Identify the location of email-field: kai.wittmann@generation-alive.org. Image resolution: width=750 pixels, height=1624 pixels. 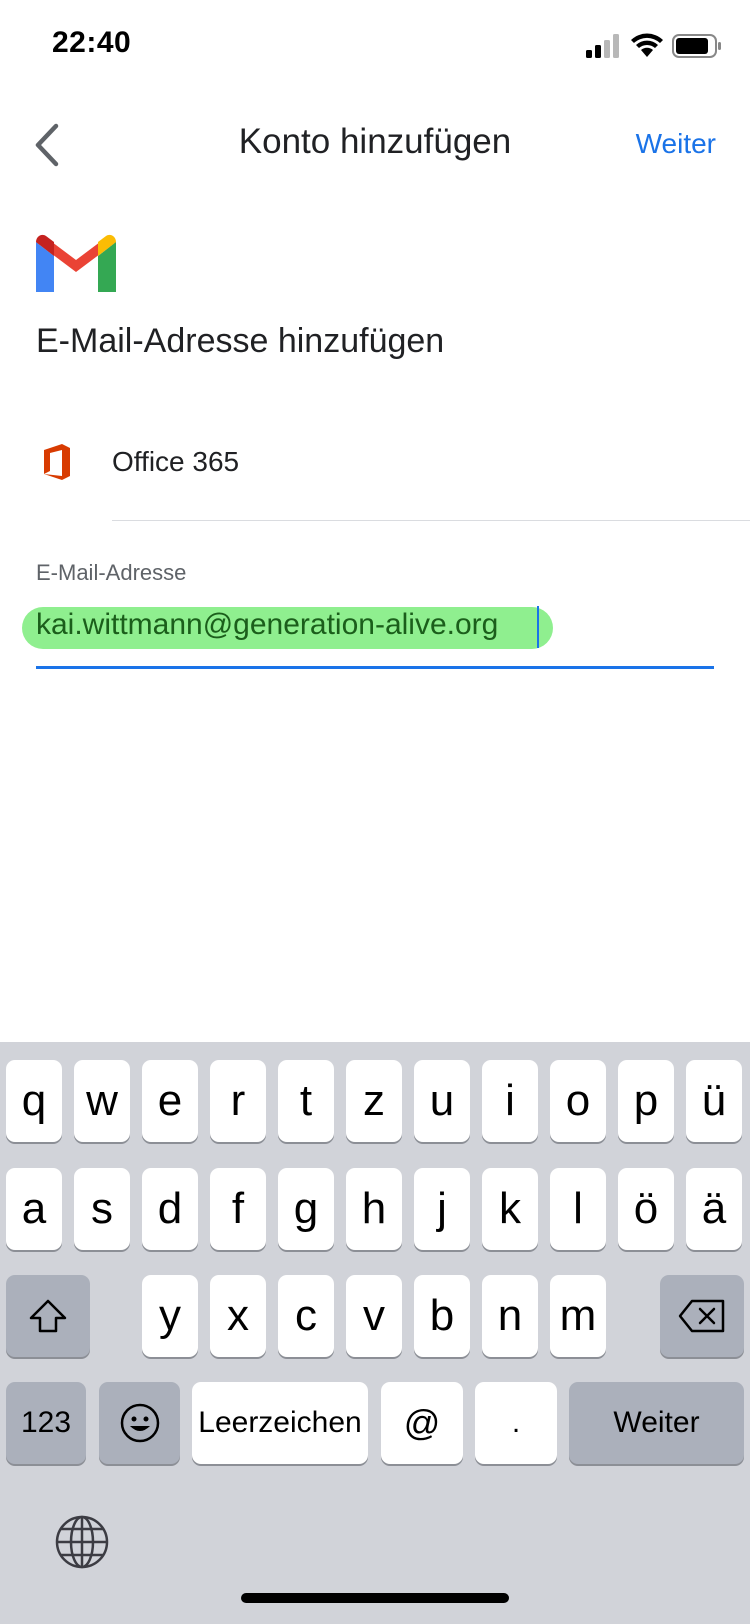
(267, 625).